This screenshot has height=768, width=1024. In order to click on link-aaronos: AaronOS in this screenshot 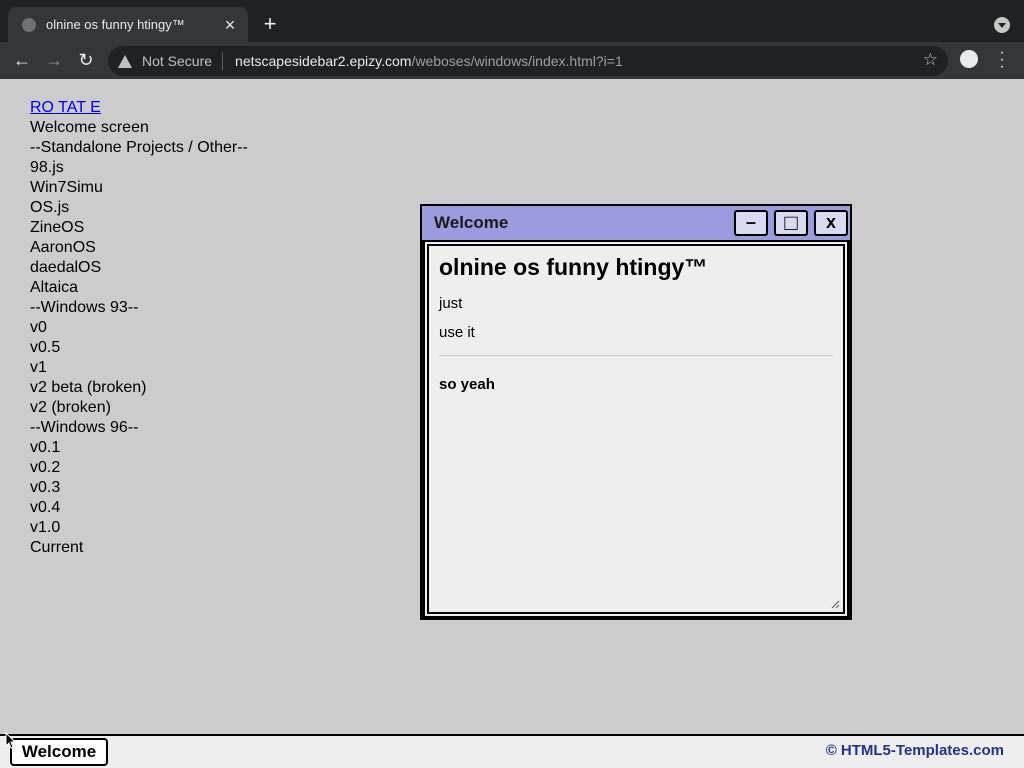, I will do `click(139, 248)`.